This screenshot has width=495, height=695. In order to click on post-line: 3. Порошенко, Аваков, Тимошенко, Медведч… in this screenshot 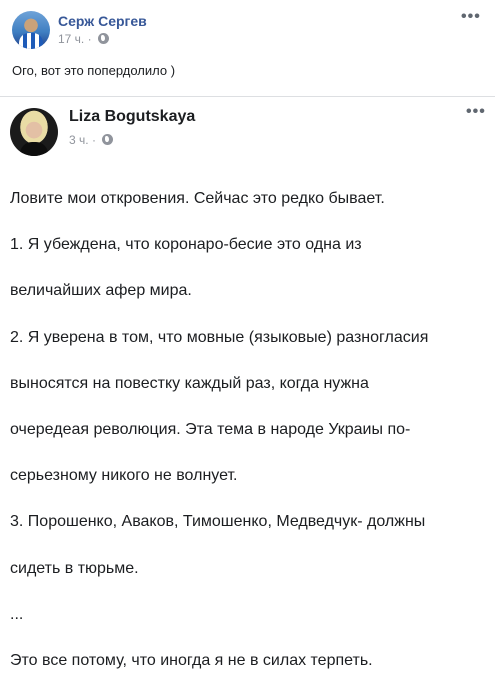, I will do `click(218, 522)`.